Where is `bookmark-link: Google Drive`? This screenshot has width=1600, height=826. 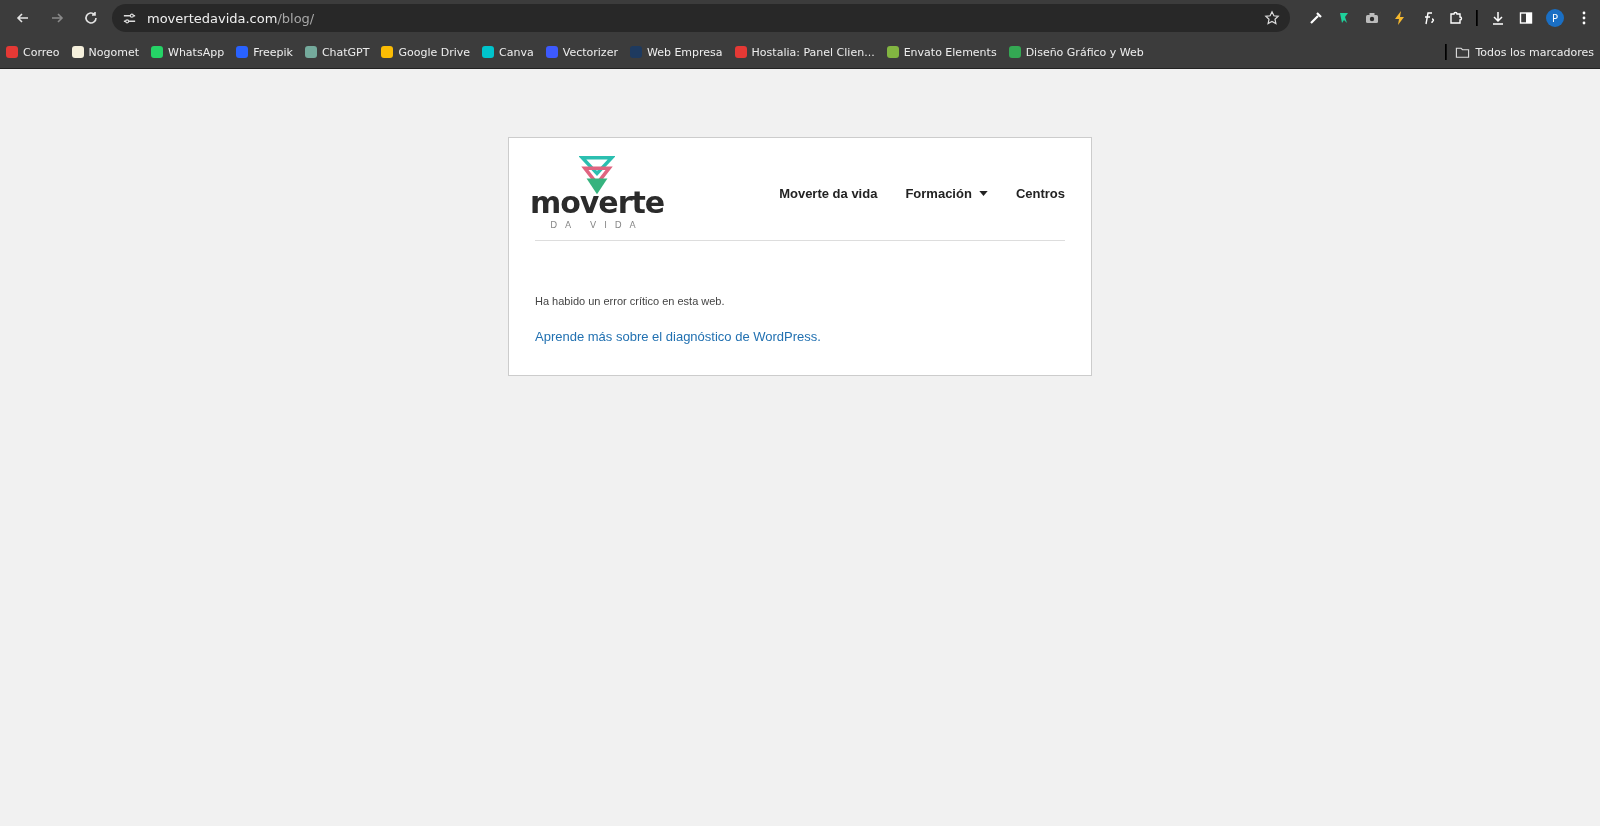 bookmark-link: Google Drive is located at coordinates (426, 52).